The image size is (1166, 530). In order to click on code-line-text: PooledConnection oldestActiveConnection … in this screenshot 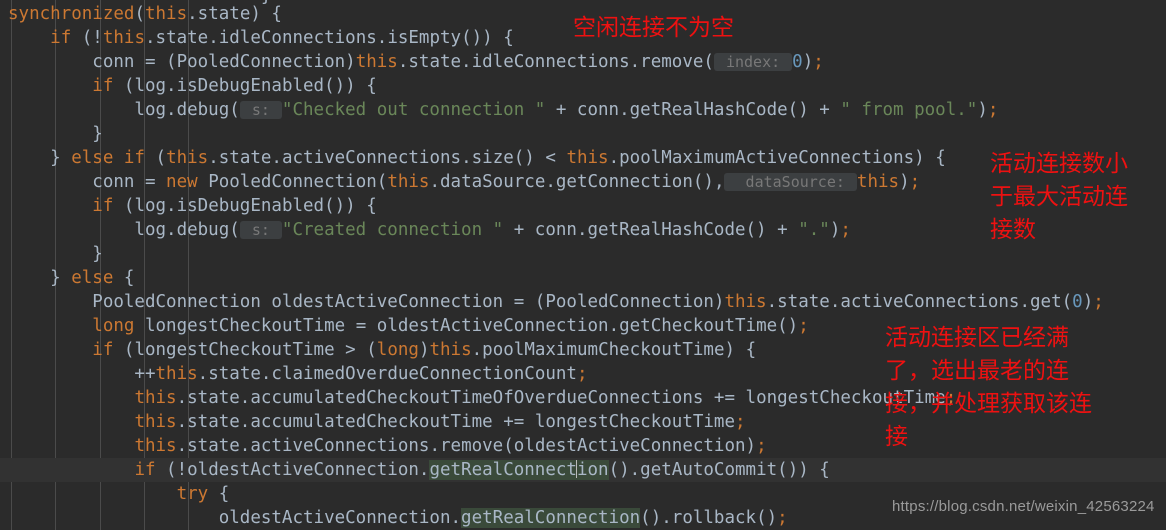, I will do `click(552, 302)`.